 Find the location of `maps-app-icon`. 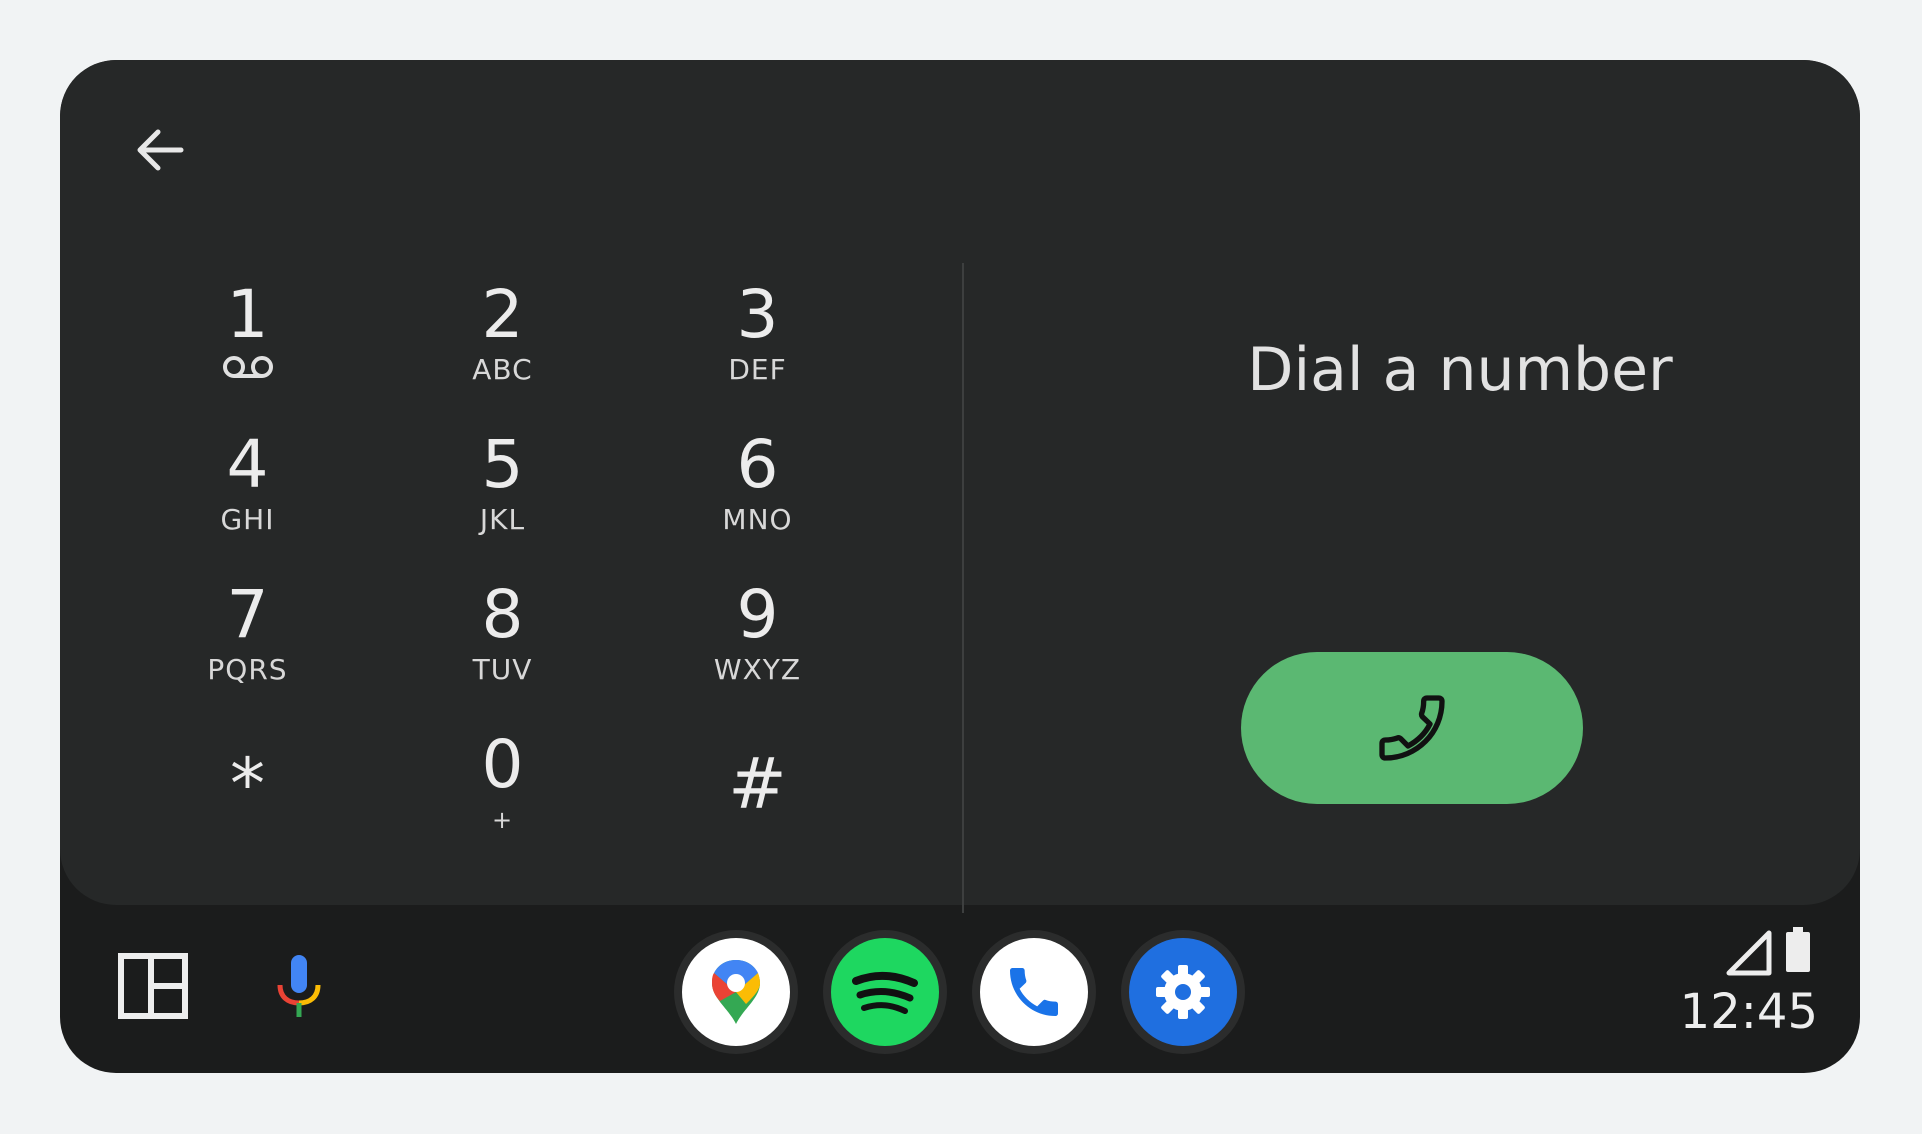

maps-app-icon is located at coordinates (736, 992).